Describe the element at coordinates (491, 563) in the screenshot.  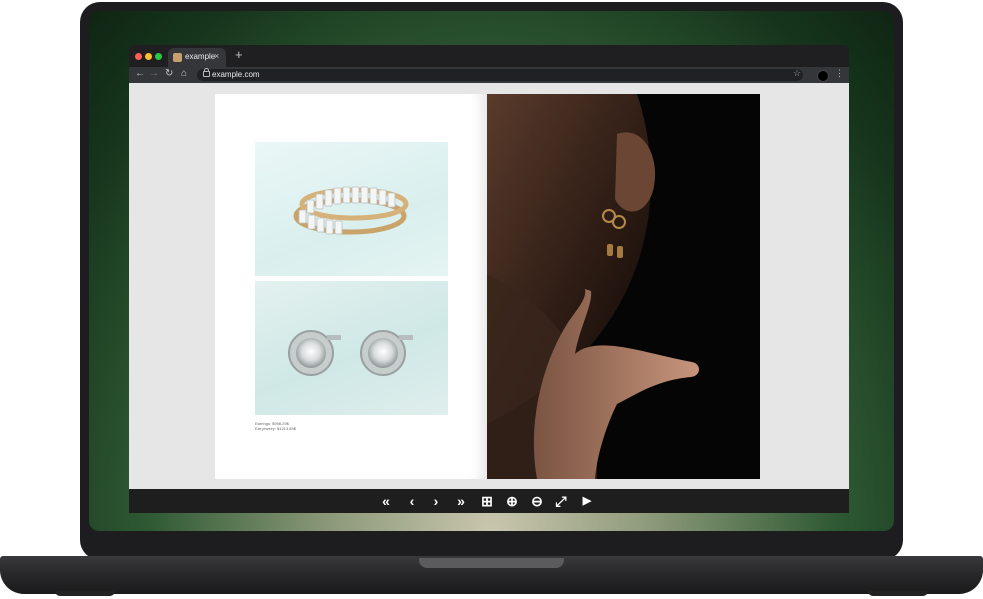
I see `laptop-opening-groove` at that location.